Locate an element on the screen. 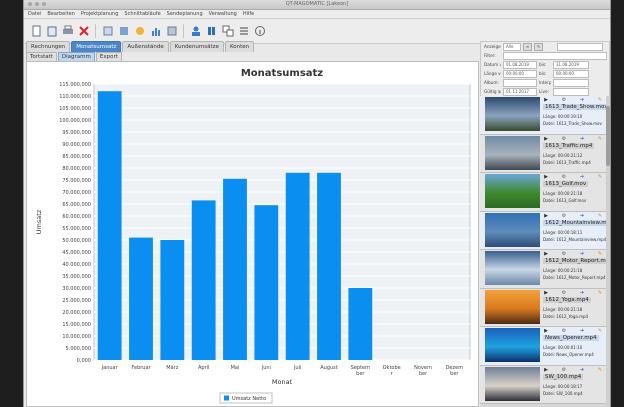 The image size is (624, 407). new-doc-icon is located at coordinates (36, 31).